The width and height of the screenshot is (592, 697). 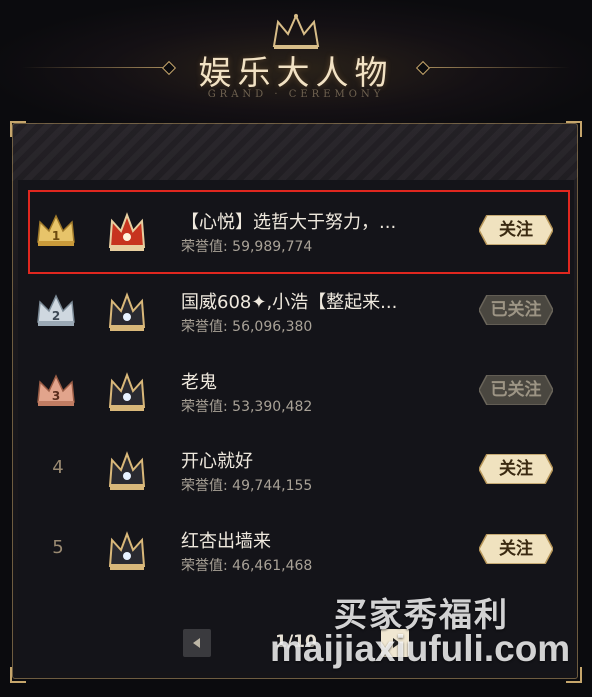 I want to click on bronze-crown-icon: 3, so click(x=56, y=390).